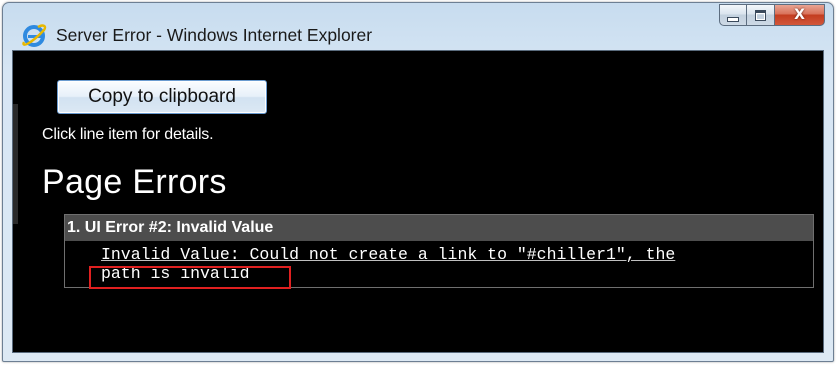 The image size is (838, 366). I want to click on close-icon: X, so click(799, 15).